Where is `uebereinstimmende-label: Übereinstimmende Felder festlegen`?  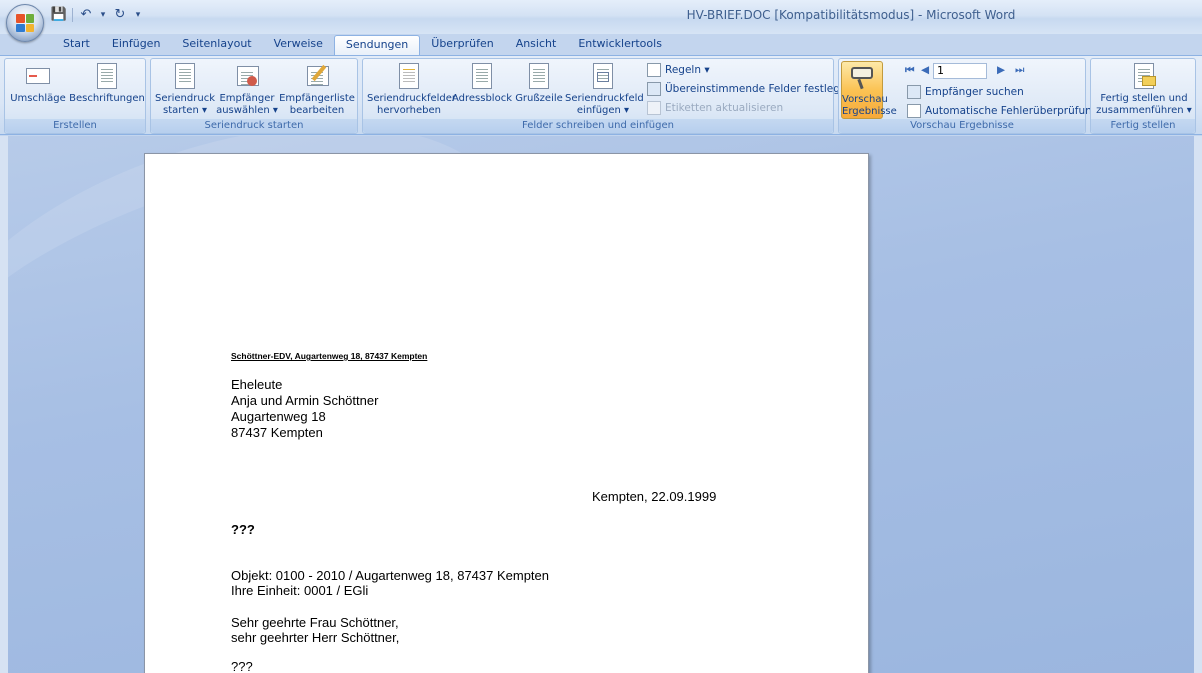
uebereinstimmende-label: Übereinstimmende Felder festlegen is located at coordinates (759, 89).